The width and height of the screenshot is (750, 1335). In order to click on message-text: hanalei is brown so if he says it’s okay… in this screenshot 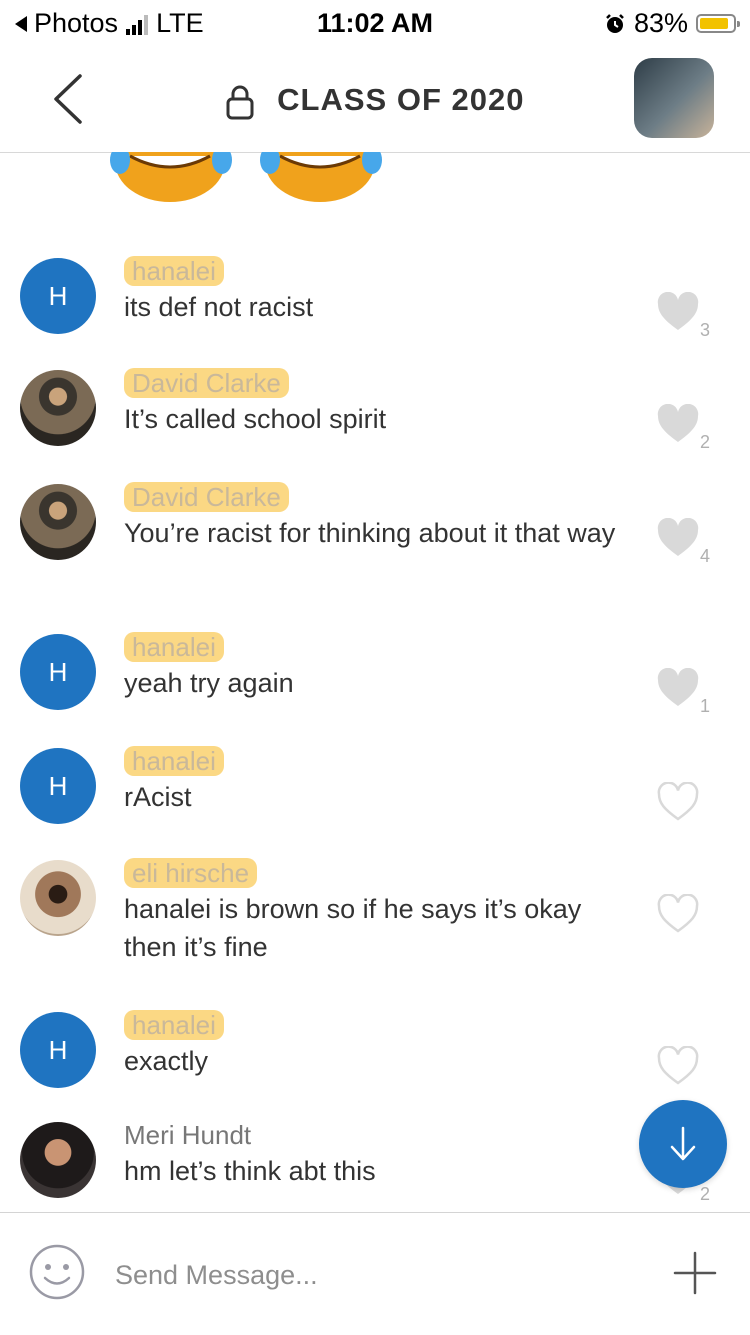, I will do `click(353, 928)`.